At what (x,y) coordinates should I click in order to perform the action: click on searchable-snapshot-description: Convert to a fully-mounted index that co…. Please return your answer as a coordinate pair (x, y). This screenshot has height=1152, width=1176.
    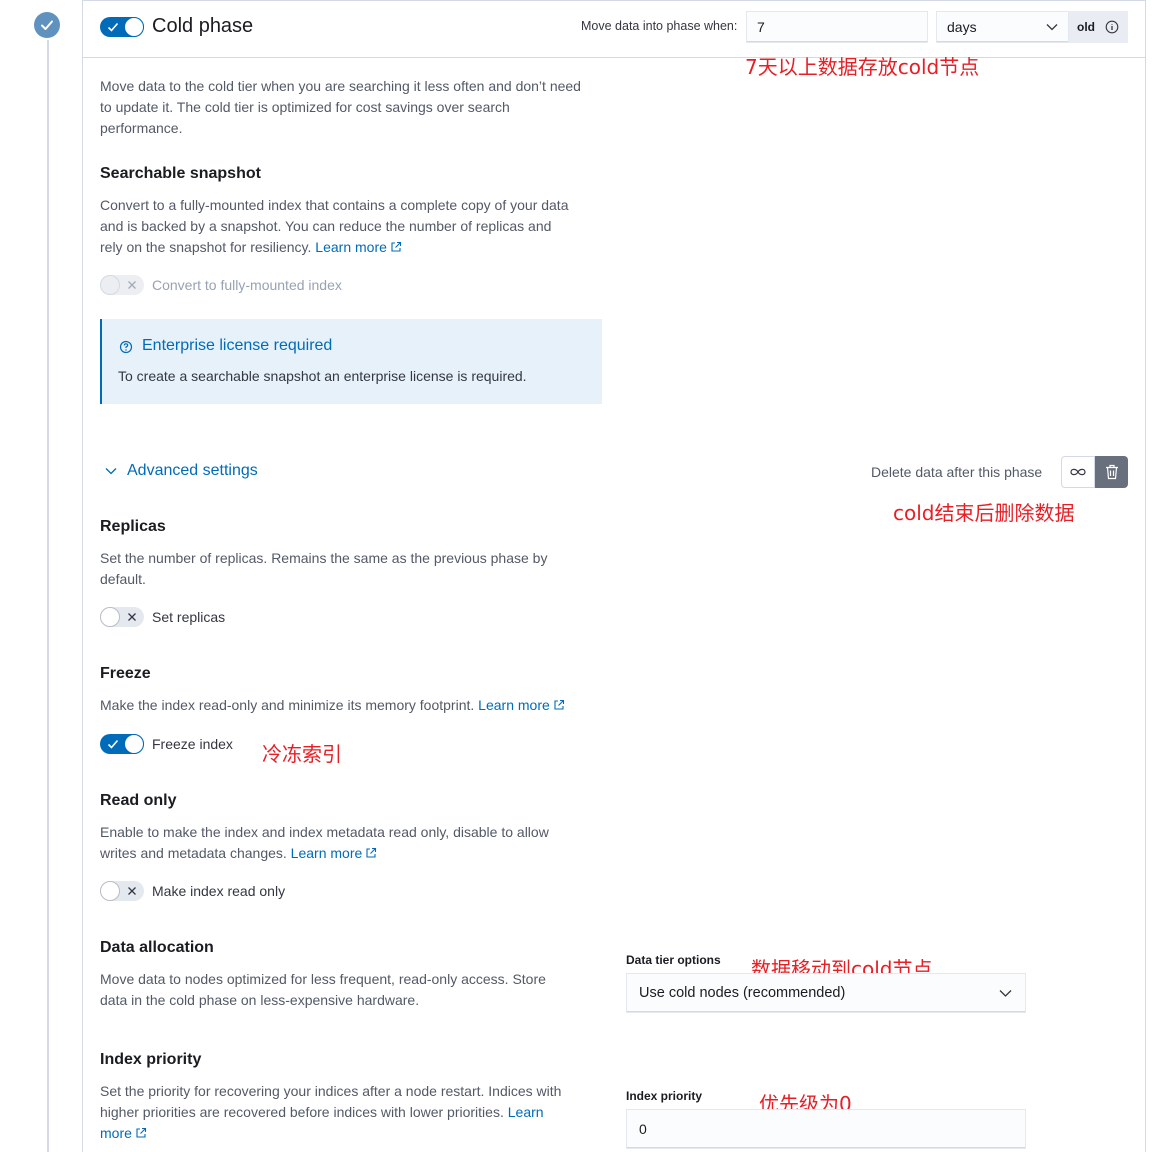
    Looking at the image, I should click on (360, 226).